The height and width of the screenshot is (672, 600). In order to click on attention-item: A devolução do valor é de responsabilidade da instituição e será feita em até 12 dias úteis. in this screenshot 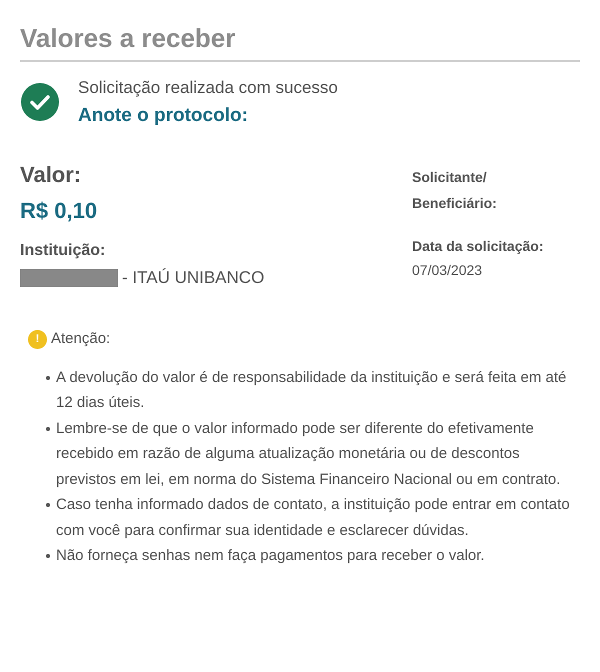, I will do `click(312, 390)`.